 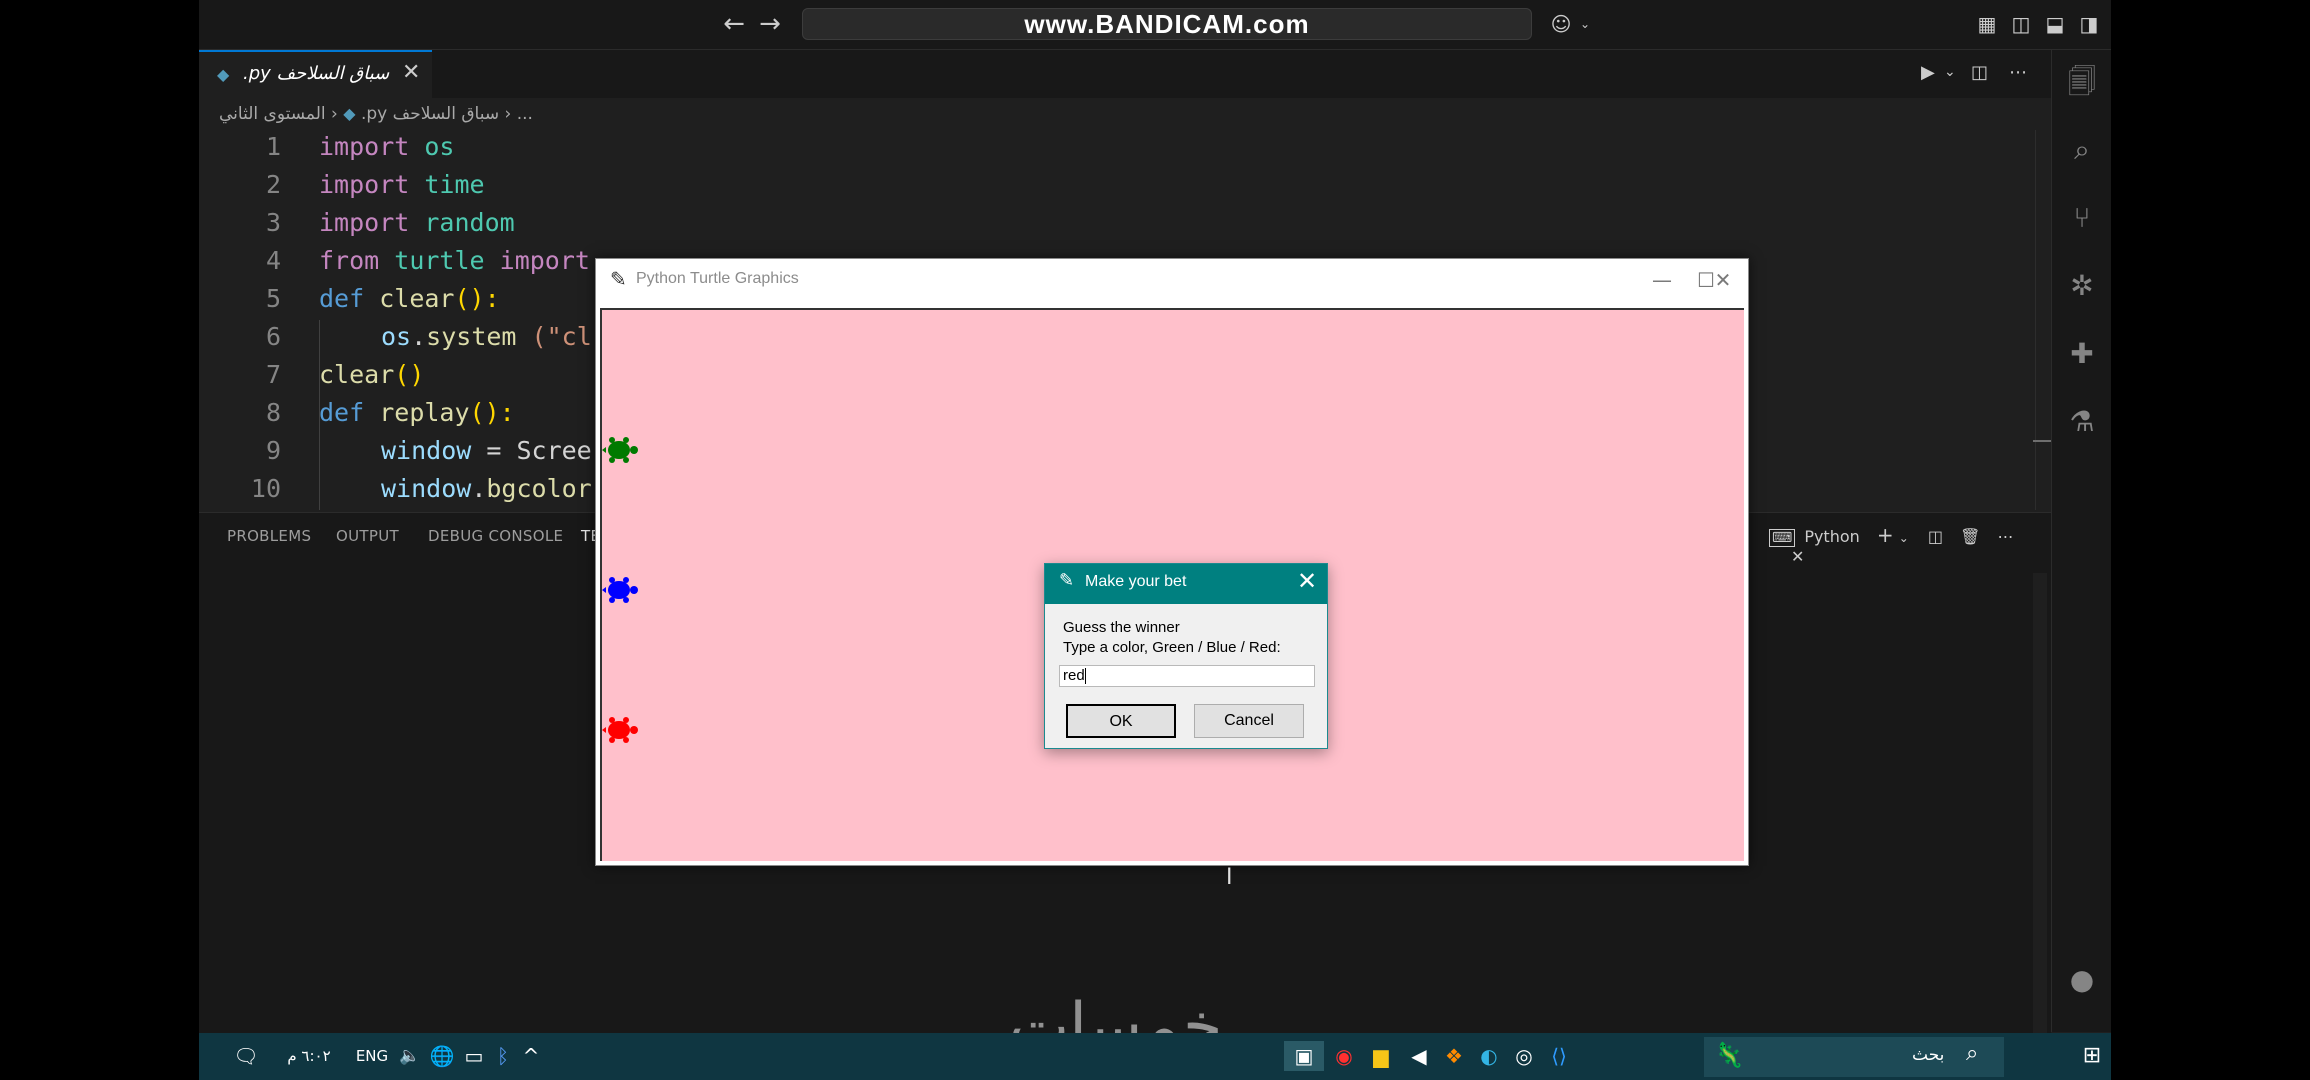 I want to click on text-cursor-icon: I, so click(x=1229, y=877).